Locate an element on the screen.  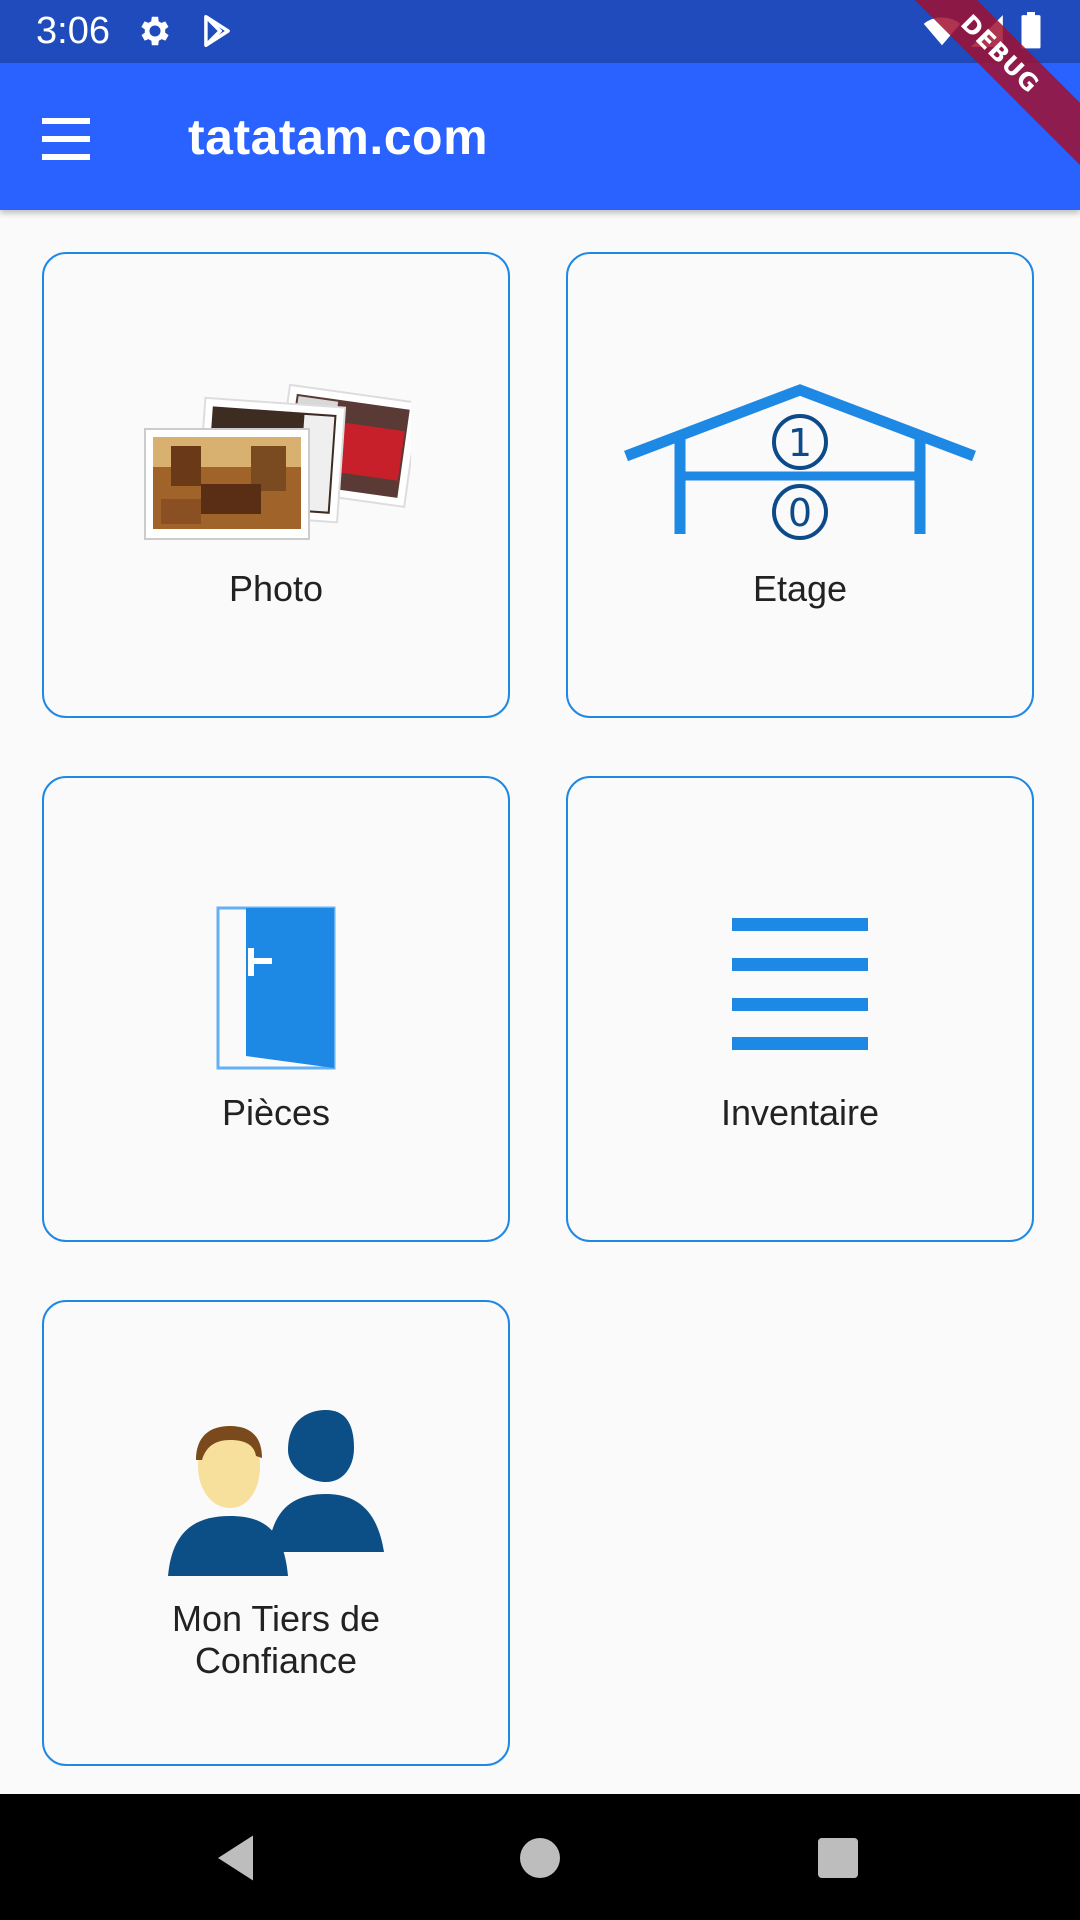
floors-house-icon: 1 0 is located at coordinates (800, 462).